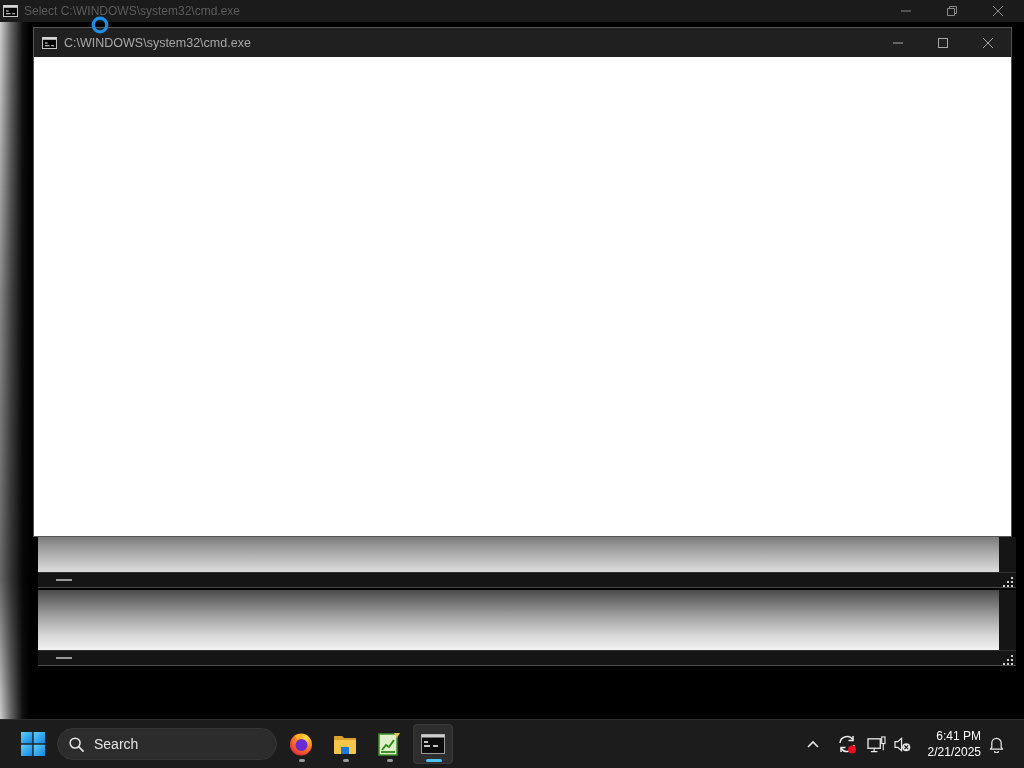 The width and height of the screenshot is (1024, 768). What do you see at coordinates (942, 42) in the screenshot?
I see `maximize-icon` at bounding box center [942, 42].